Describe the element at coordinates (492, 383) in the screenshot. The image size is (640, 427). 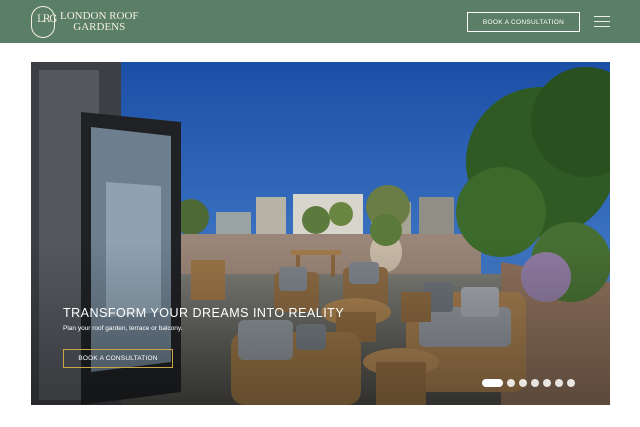
I see `slider-dot-active` at that location.